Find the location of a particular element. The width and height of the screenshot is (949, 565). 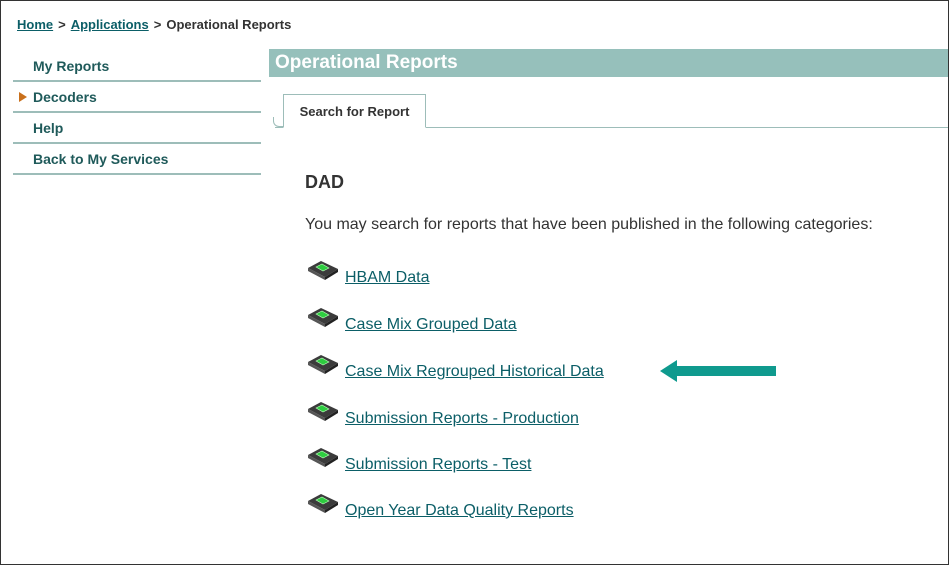

sidebar-item-back-to-my-services: Back to My Services is located at coordinates (137, 159).